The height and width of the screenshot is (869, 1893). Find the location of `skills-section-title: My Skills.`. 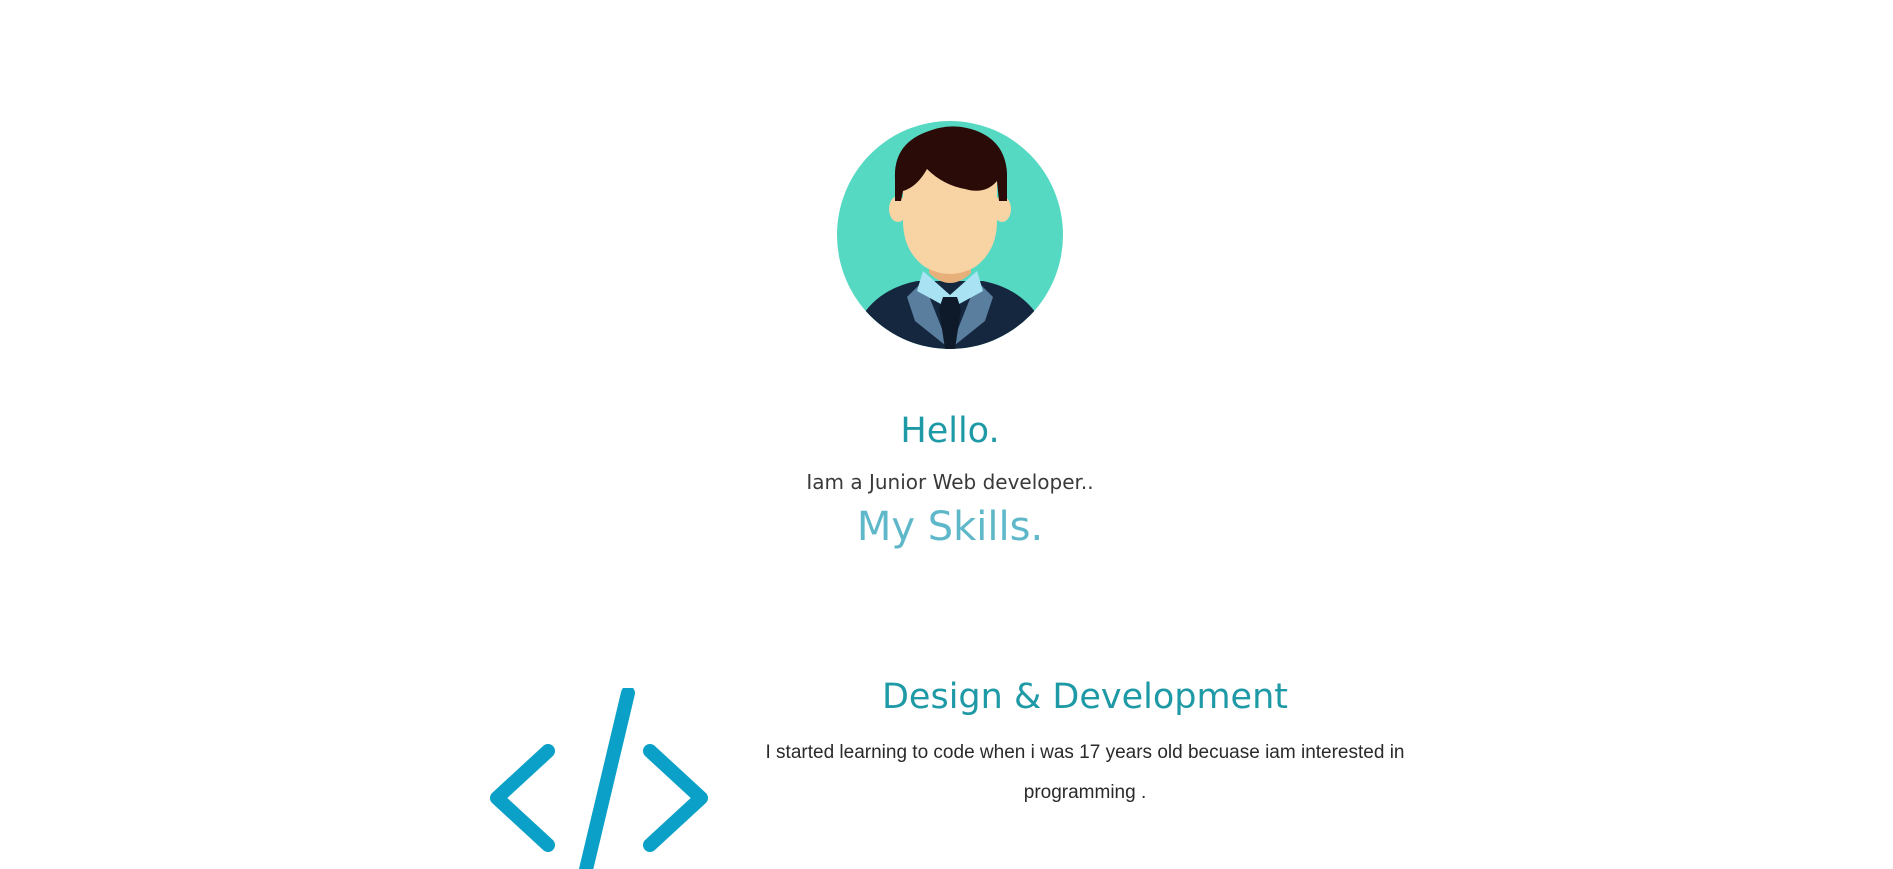

skills-section-title: My Skills. is located at coordinates (950, 527).